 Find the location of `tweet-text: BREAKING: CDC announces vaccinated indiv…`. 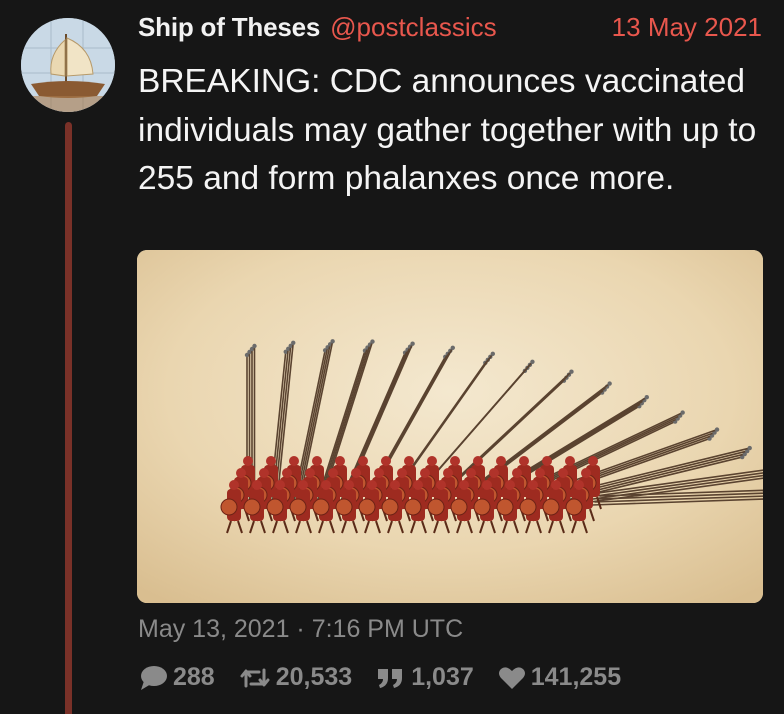

tweet-text: BREAKING: CDC announces vaccinated indiv… is located at coordinates (447, 130).